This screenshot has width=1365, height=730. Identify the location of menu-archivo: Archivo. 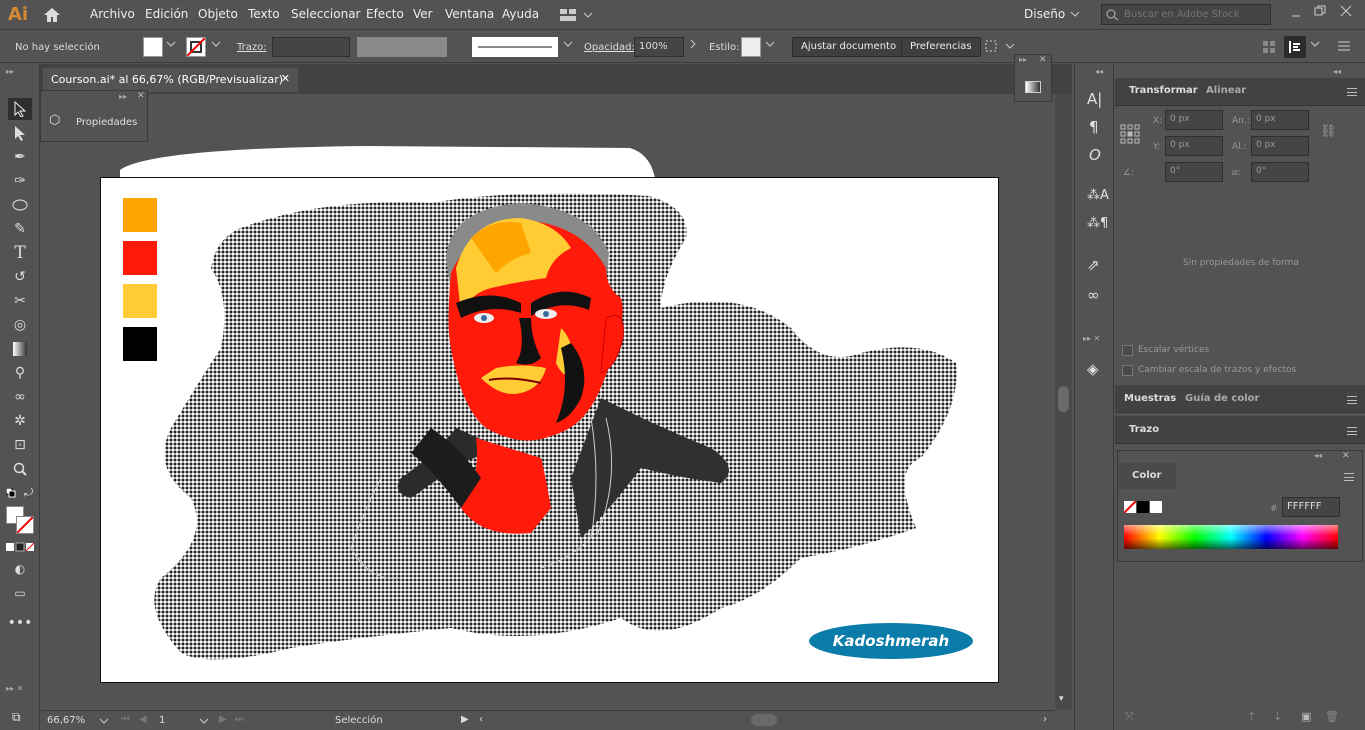
(112, 14).